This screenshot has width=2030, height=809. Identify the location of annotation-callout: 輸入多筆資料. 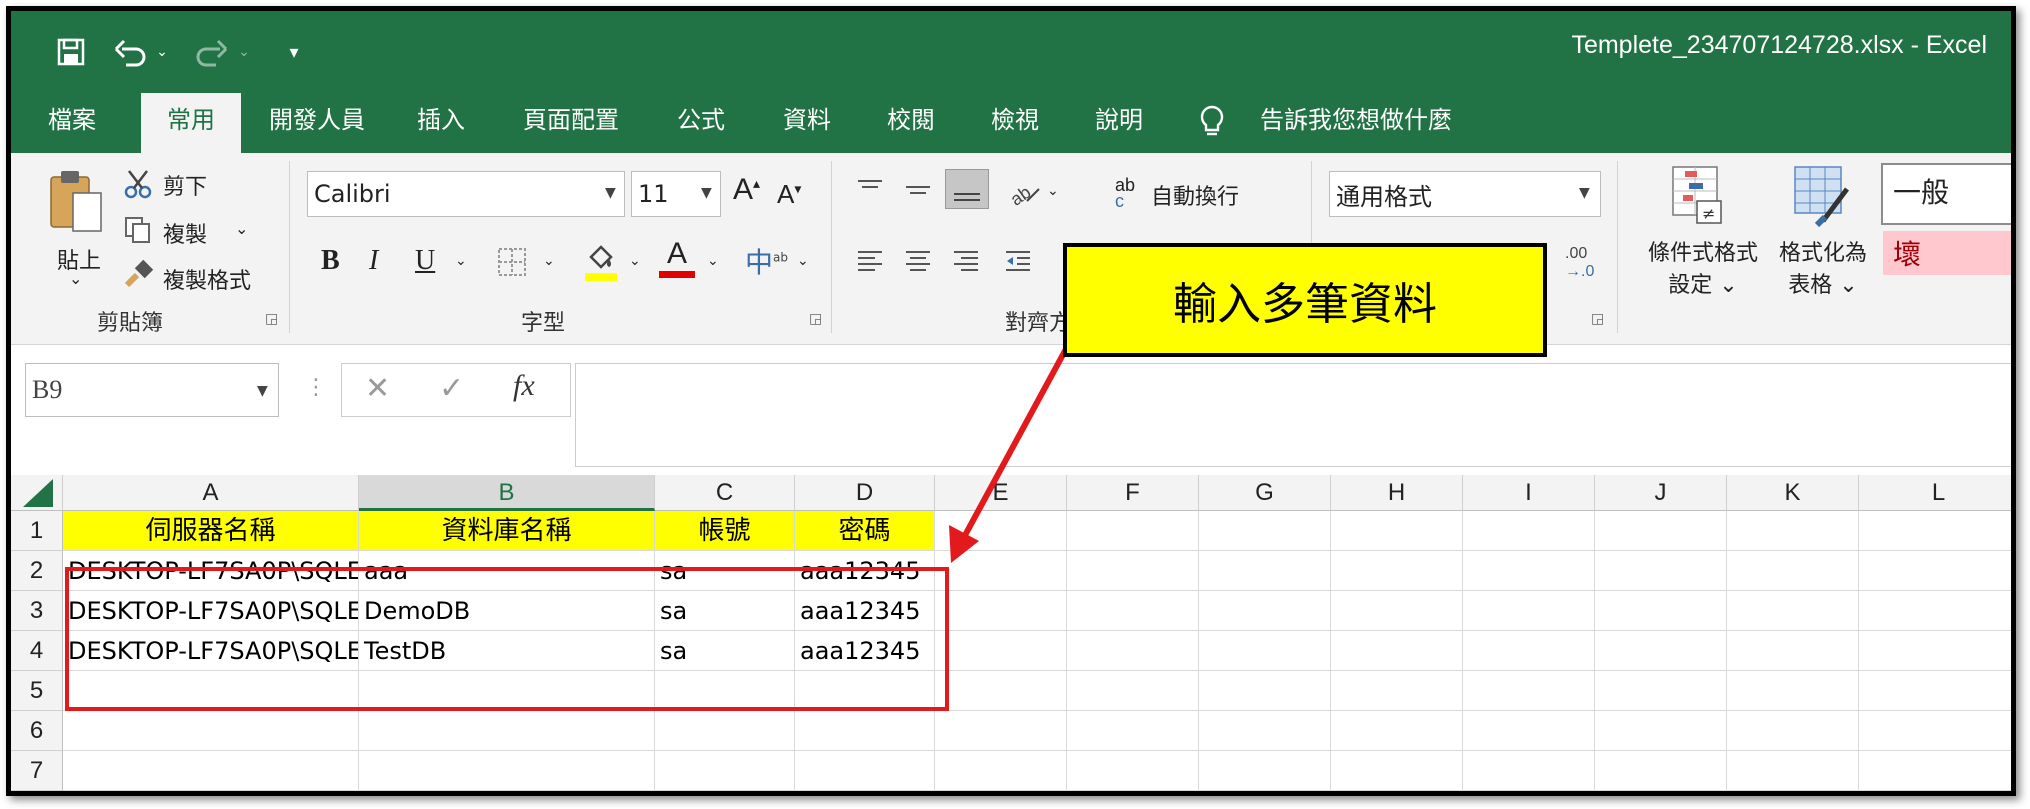
(1305, 300).